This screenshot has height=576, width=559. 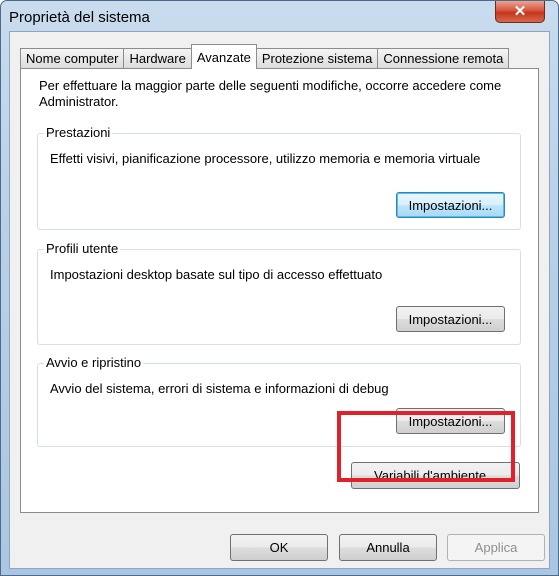 What do you see at coordinates (426, 446) in the screenshot?
I see `highlight-box` at bounding box center [426, 446].